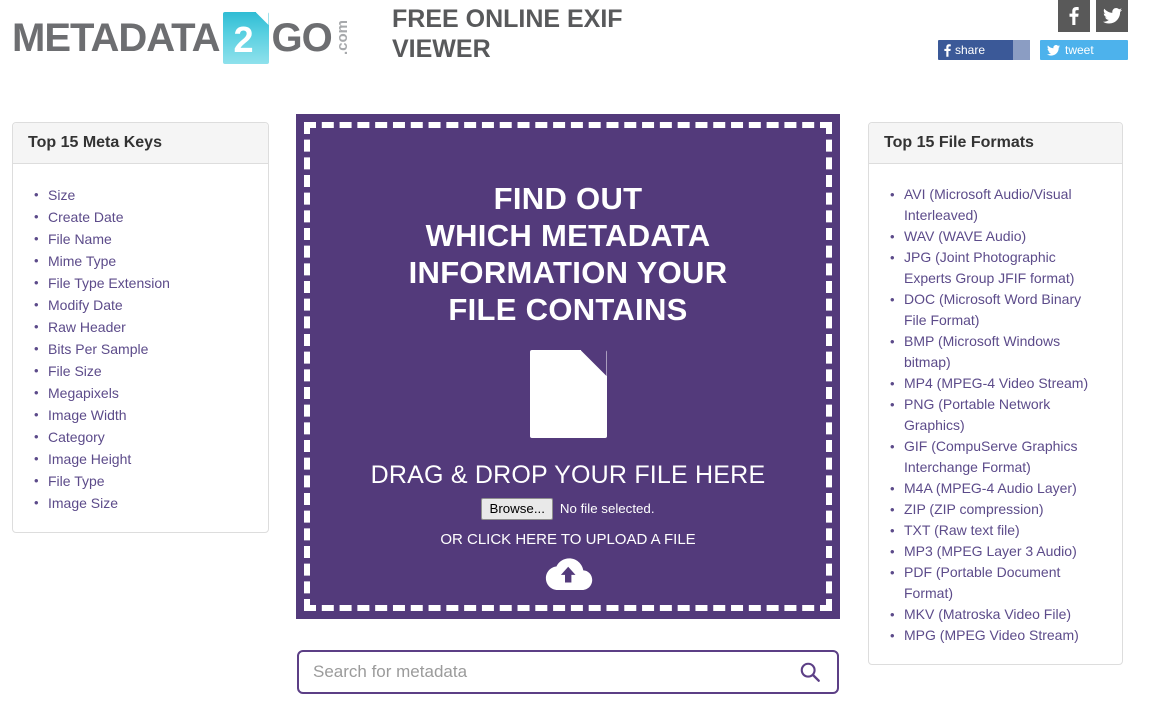 Image resolution: width=1153 pixels, height=701 pixels. What do you see at coordinates (507, 34) in the screenshot?
I see `page-title: FREE ONLINE EXIF VIEWER` at bounding box center [507, 34].